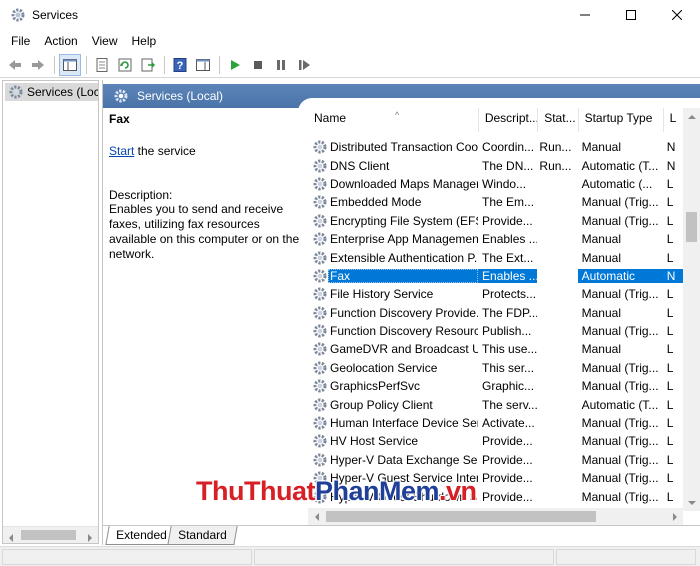 The height and width of the screenshot is (566, 700). What do you see at coordinates (377, 491) in the screenshot?
I see `watermark-part: PhanMem` at bounding box center [377, 491].